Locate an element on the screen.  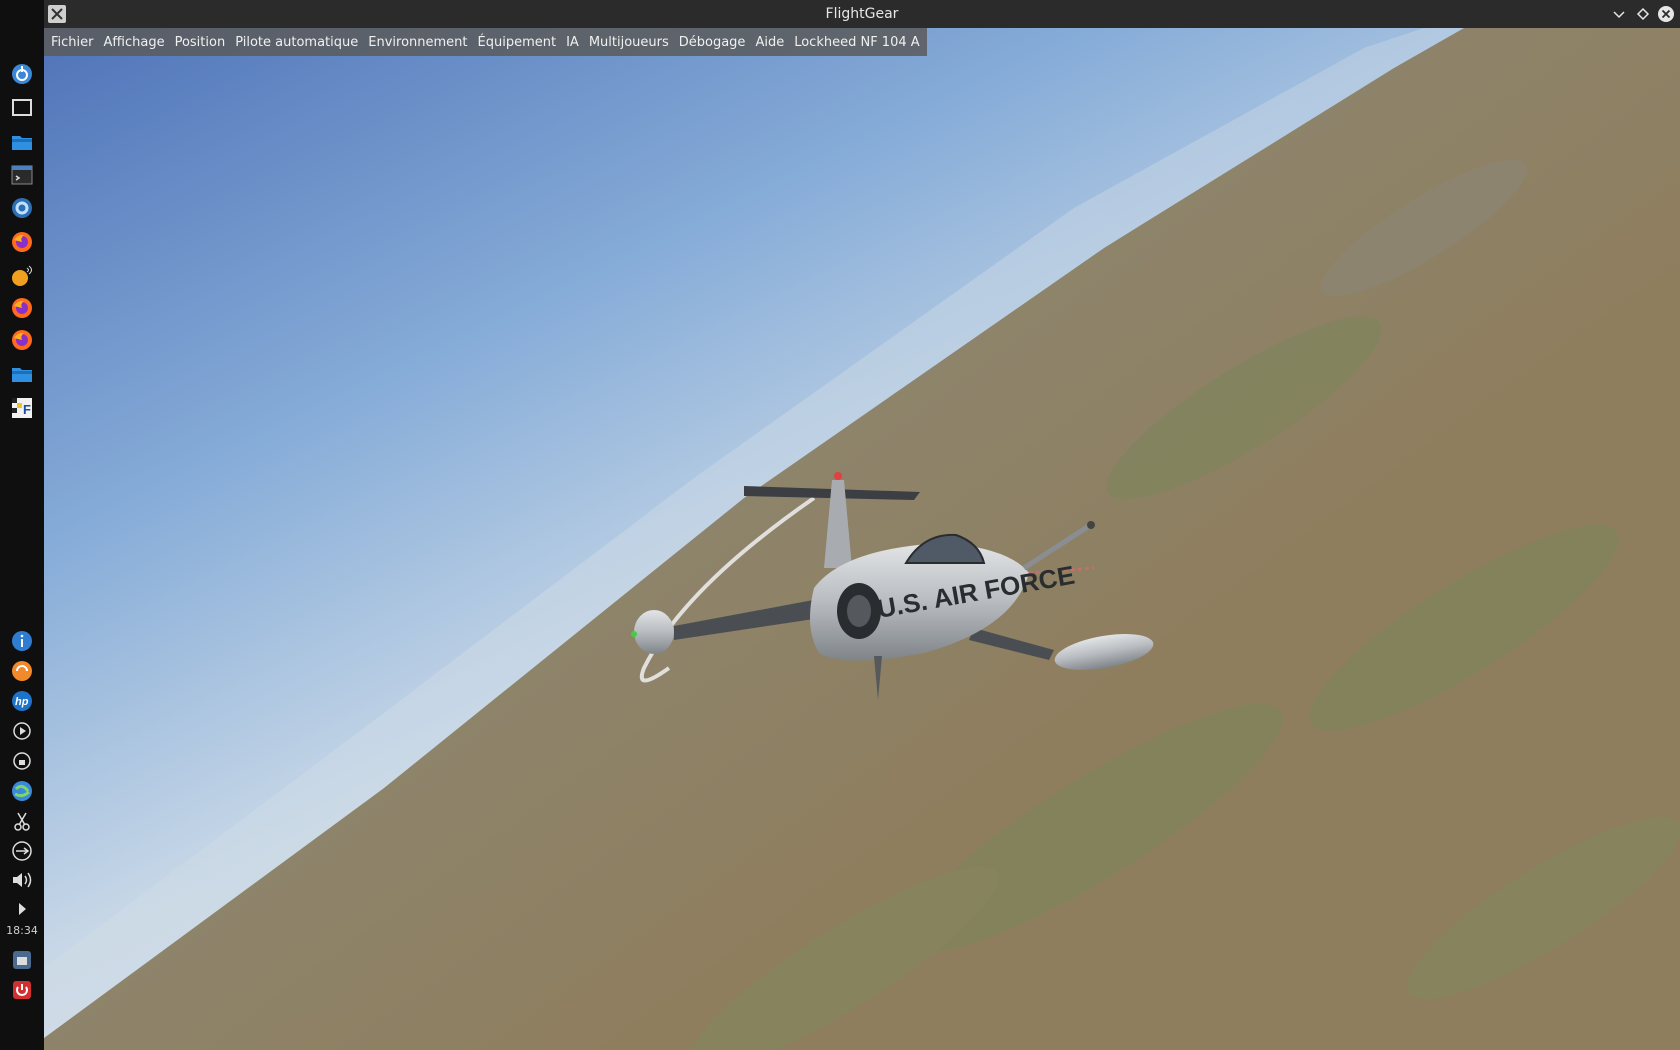
update-icon is located at coordinates (22, 671).